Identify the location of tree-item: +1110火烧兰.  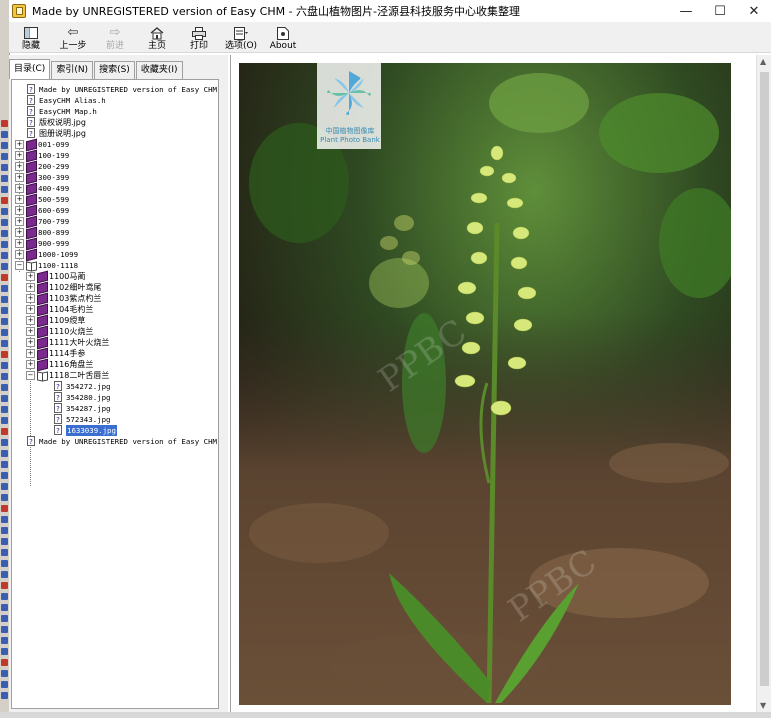
(115, 331).